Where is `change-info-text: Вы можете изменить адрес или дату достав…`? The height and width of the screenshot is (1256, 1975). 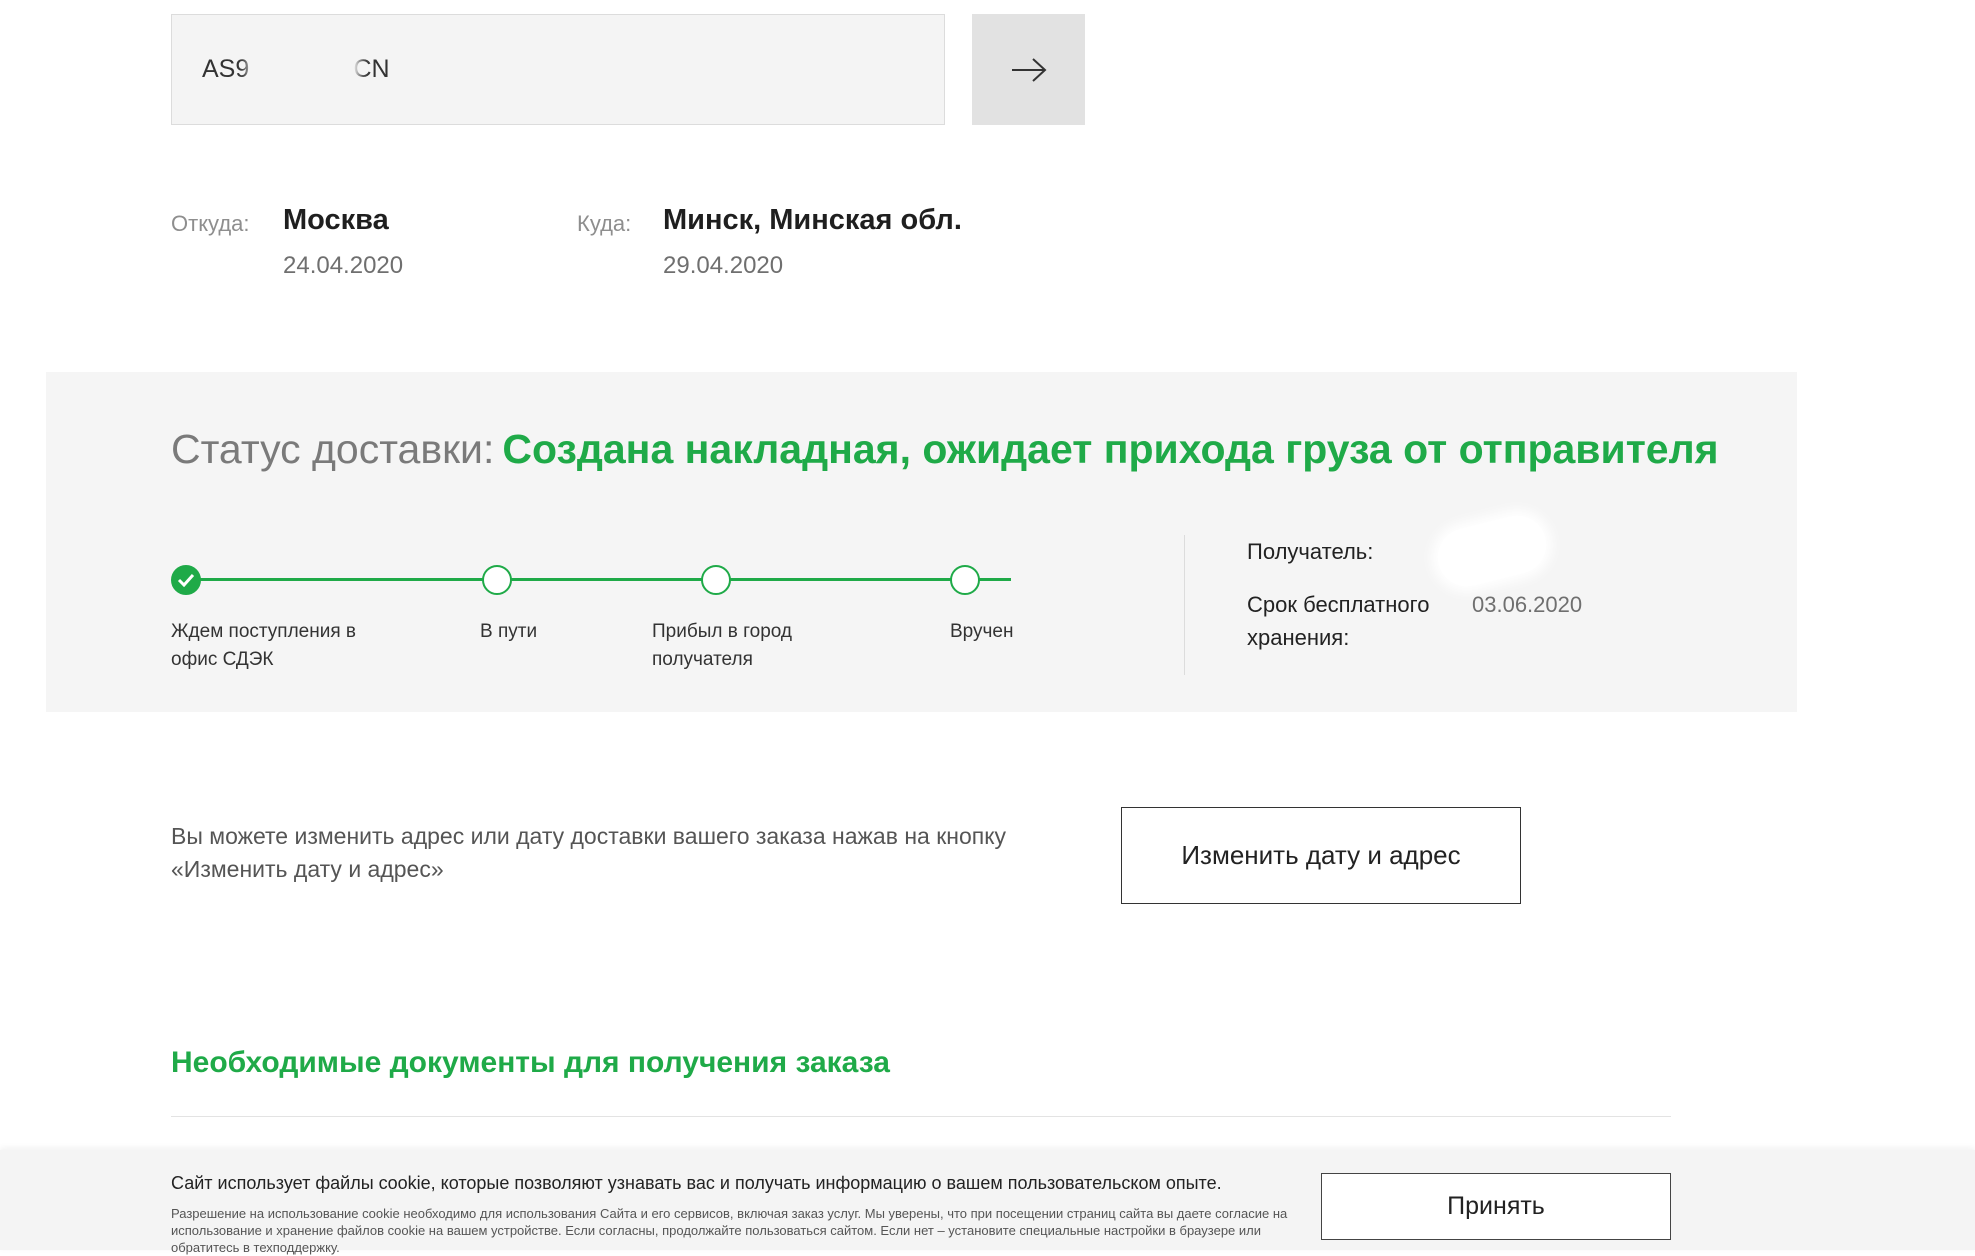 change-info-text: Вы можете изменить адрес или дату достав… is located at coordinates (589, 852).